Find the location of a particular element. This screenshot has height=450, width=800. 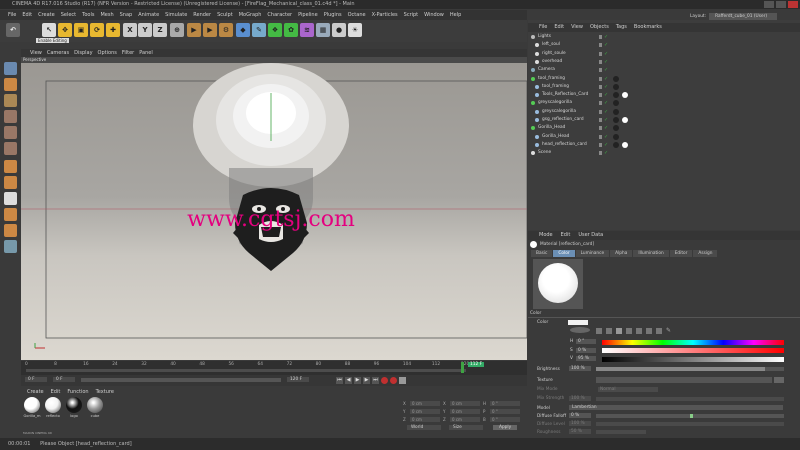

start-frame-field: 0 F is located at coordinates (36, 379).